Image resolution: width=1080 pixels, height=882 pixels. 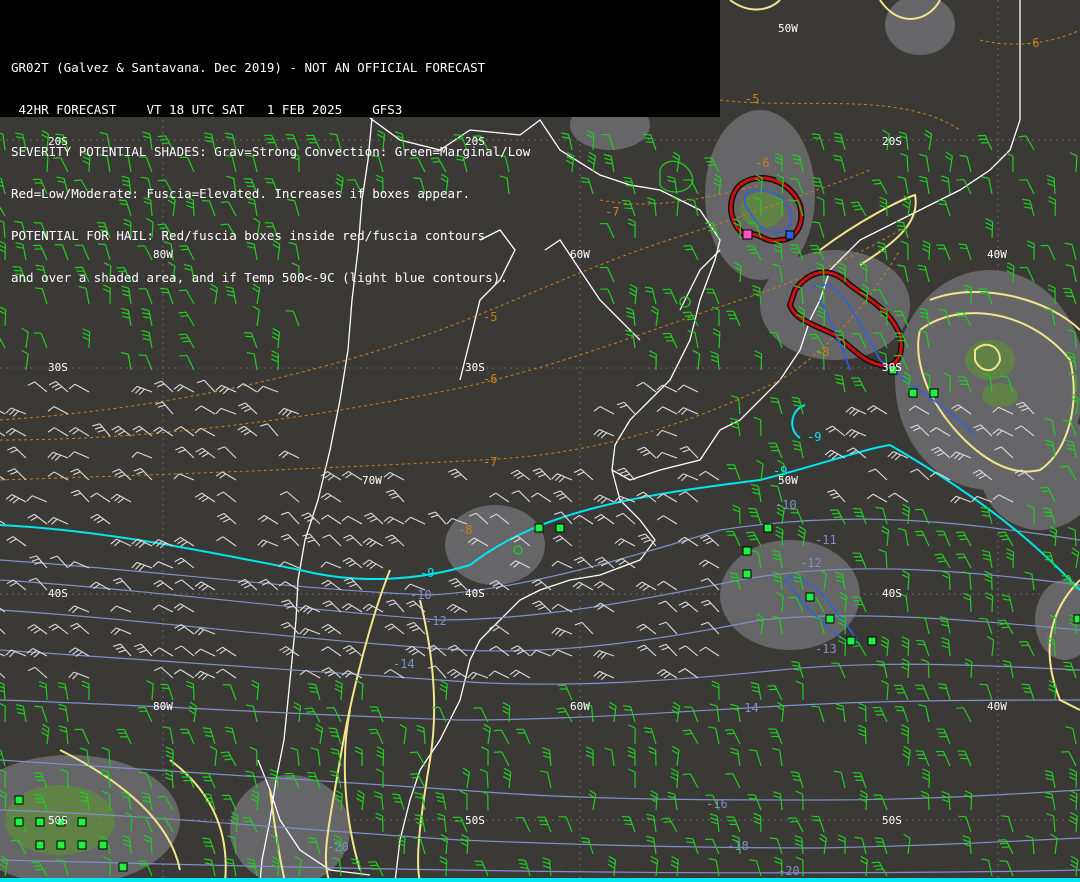 What do you see at coordinates (997, 254) in the screenshot?
I see `lon-label-40w: 40W` at bounding box center [997, 254].